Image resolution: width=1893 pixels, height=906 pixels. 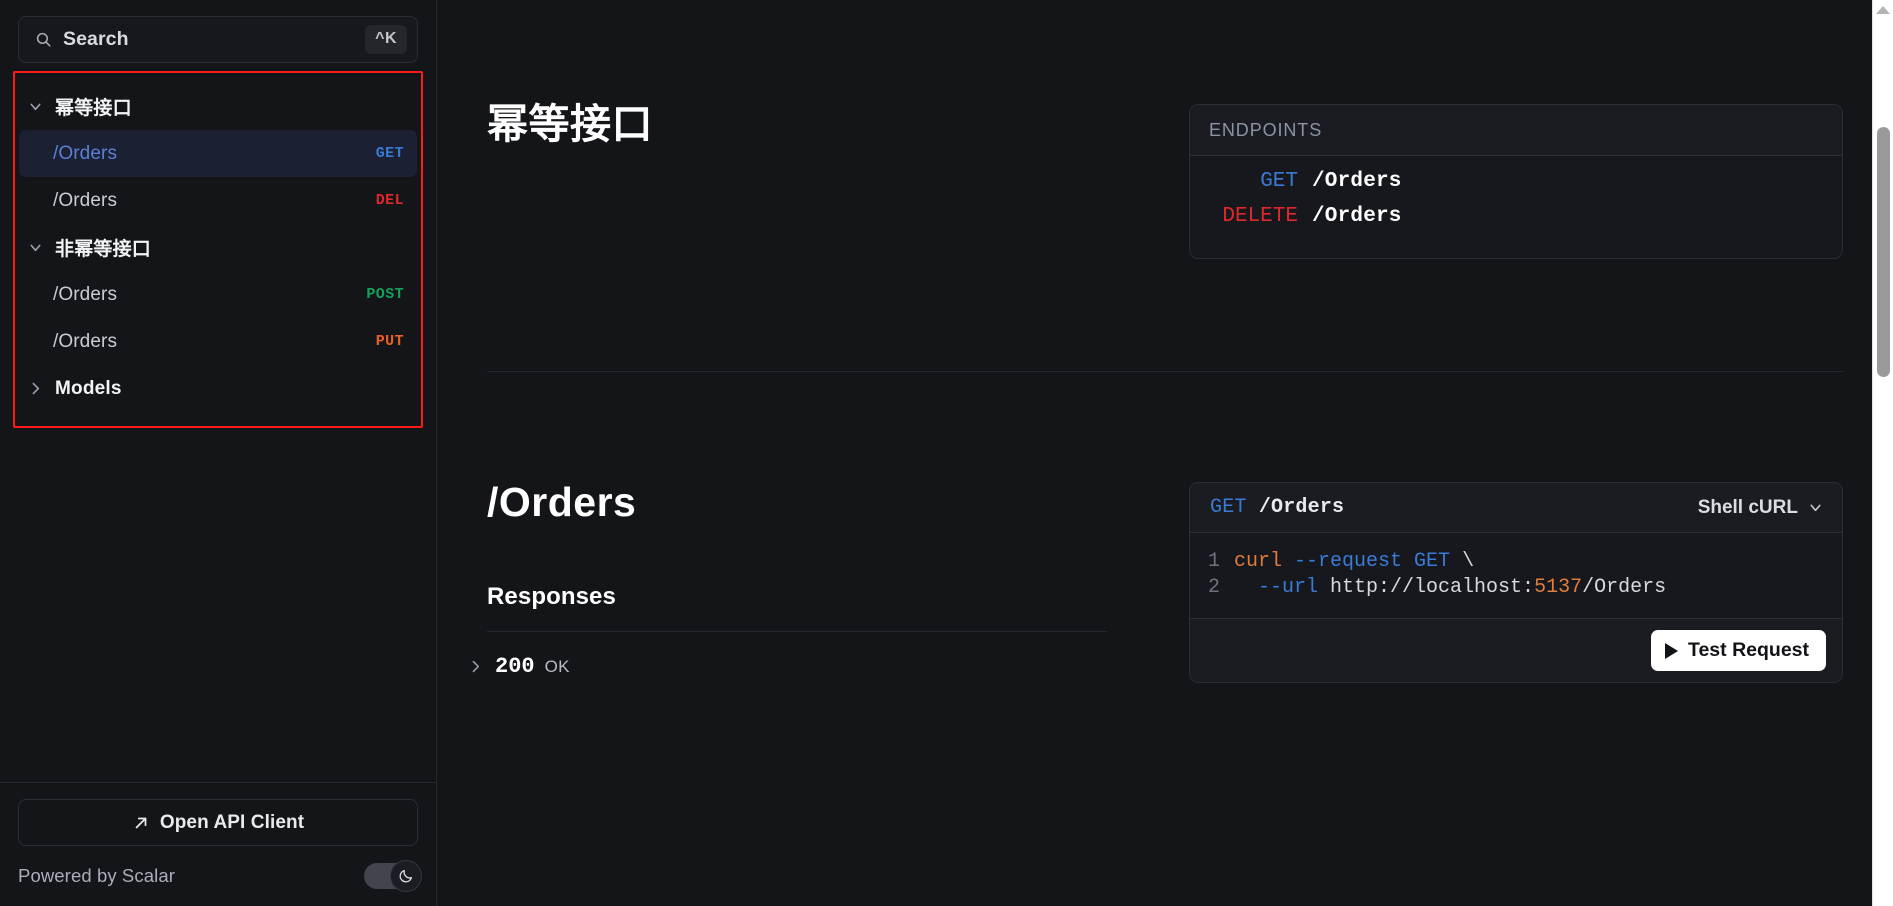 I want to click on theme-toggle-knob, so click(x=406, y=876).